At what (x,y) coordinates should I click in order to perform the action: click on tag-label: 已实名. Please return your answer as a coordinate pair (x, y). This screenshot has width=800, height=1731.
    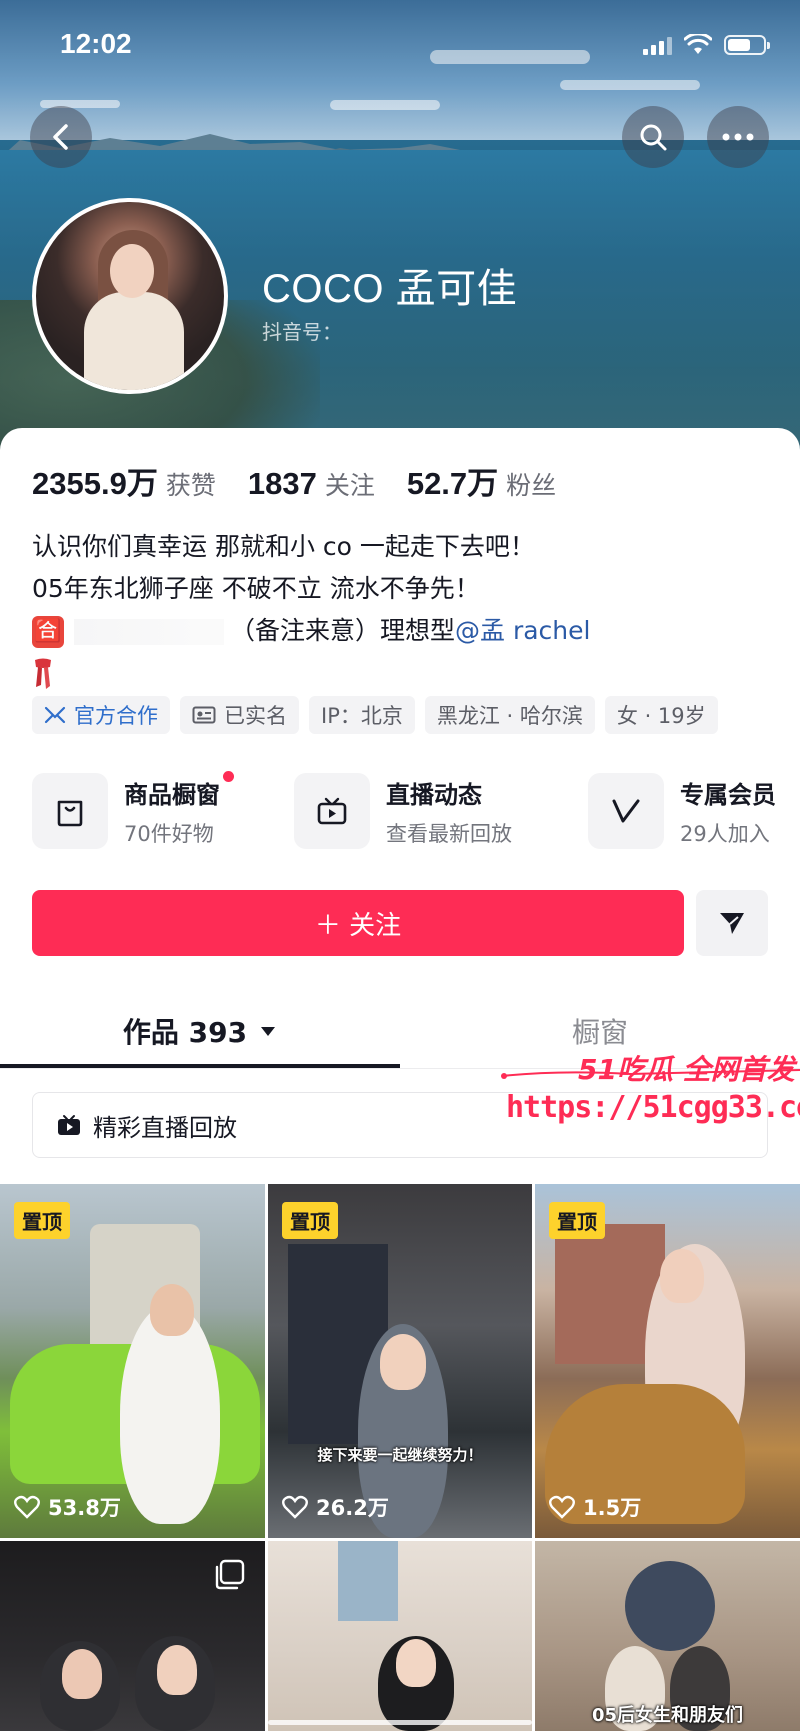
    Looking at the image, I should click on (255, 716).